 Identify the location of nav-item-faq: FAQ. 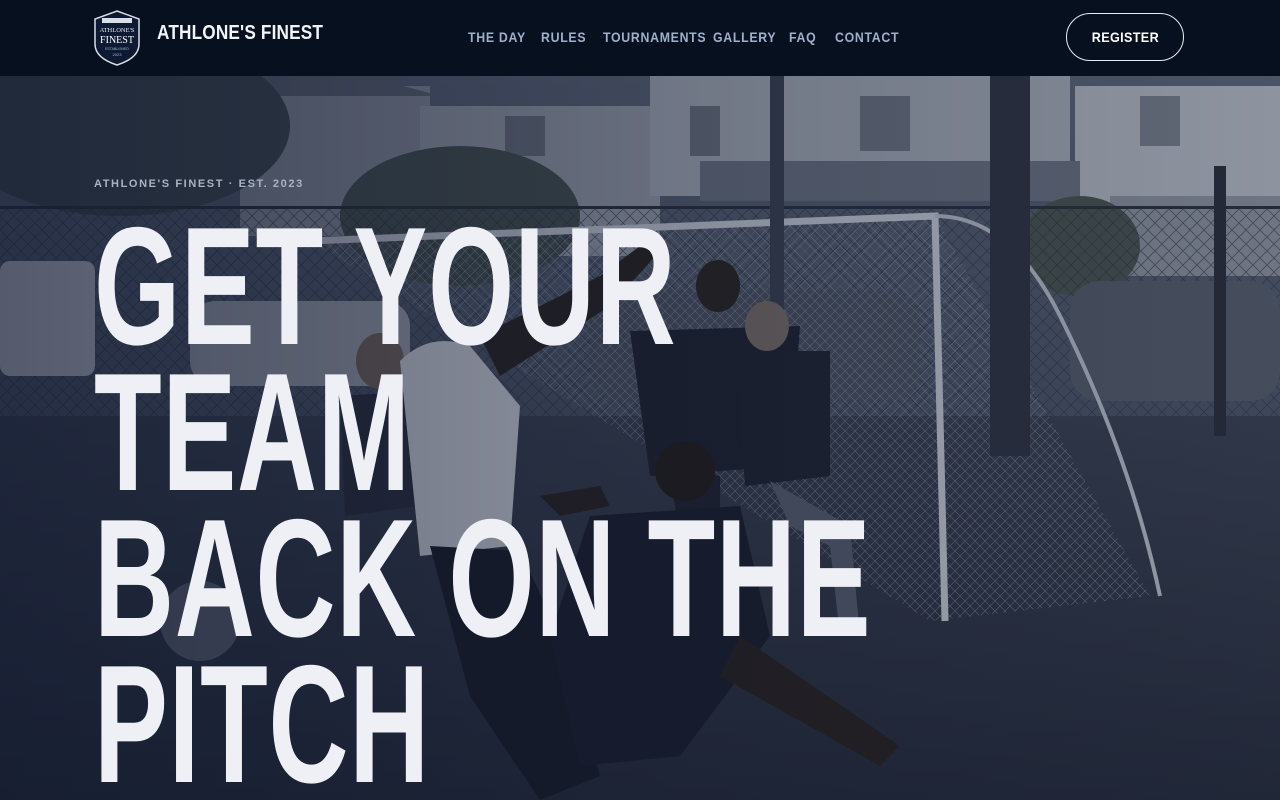
(802, 37).